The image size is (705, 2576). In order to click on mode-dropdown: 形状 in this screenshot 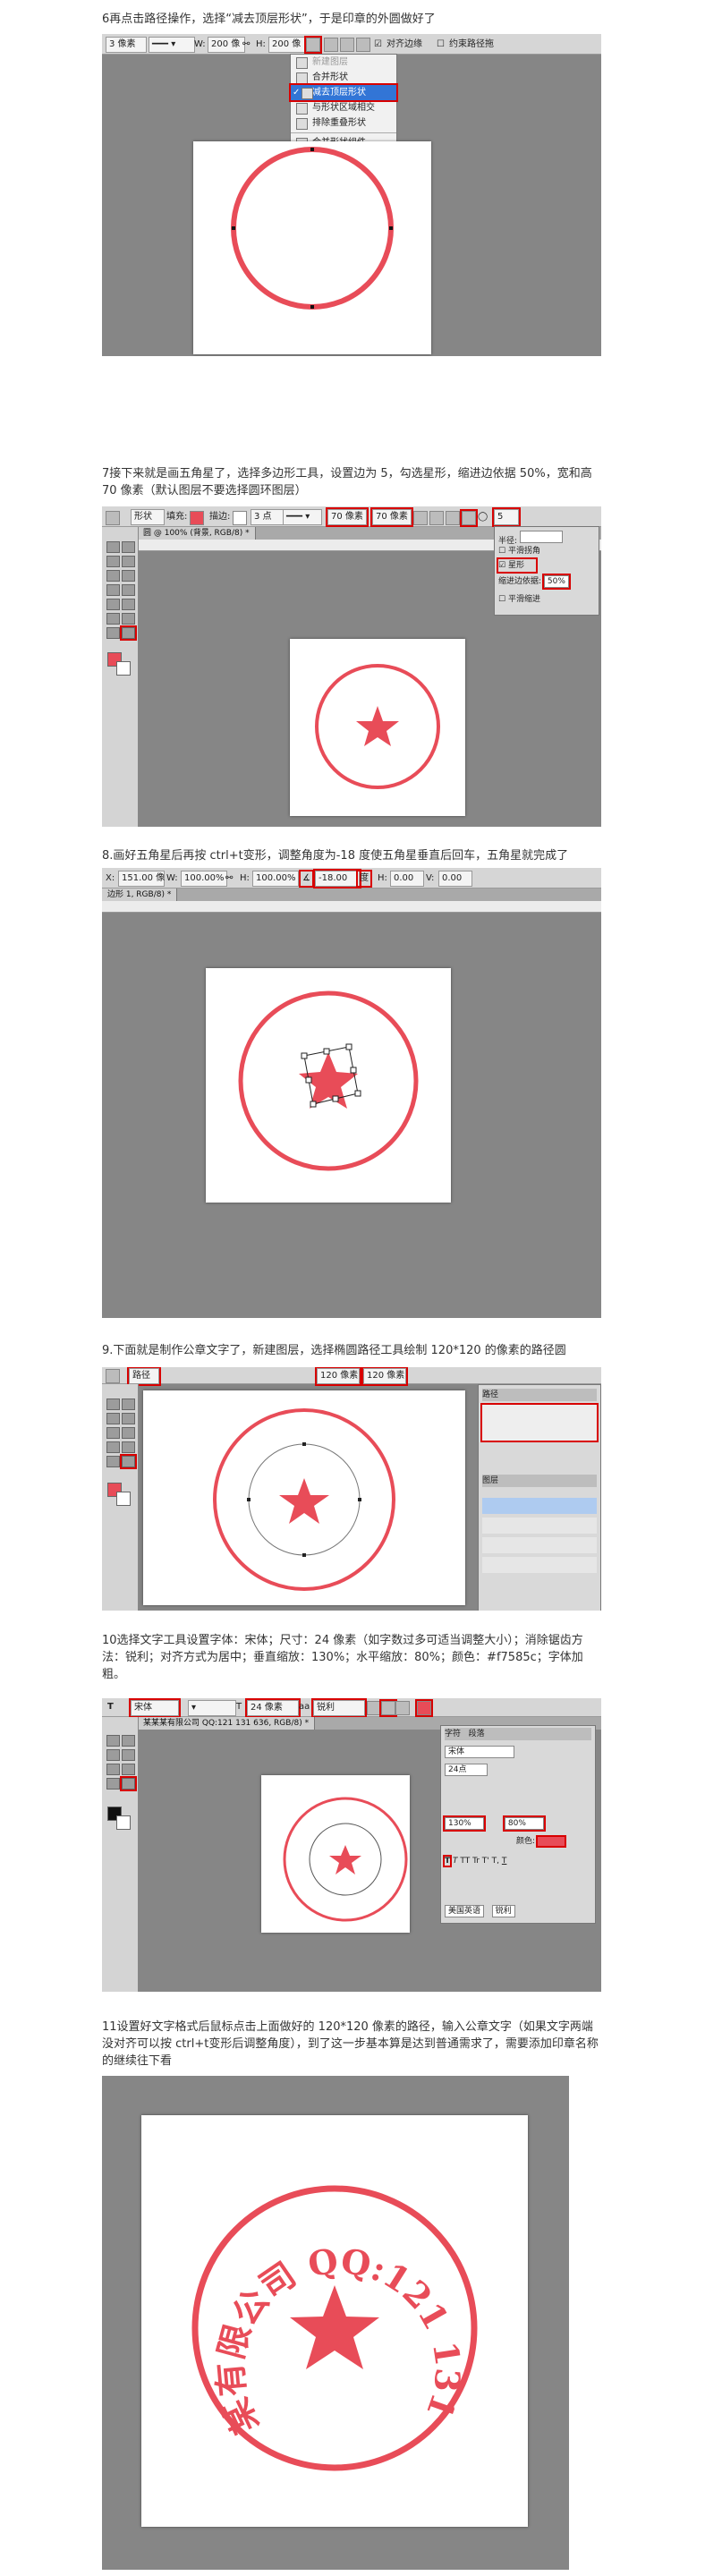, I will do `click(148, 517)`.